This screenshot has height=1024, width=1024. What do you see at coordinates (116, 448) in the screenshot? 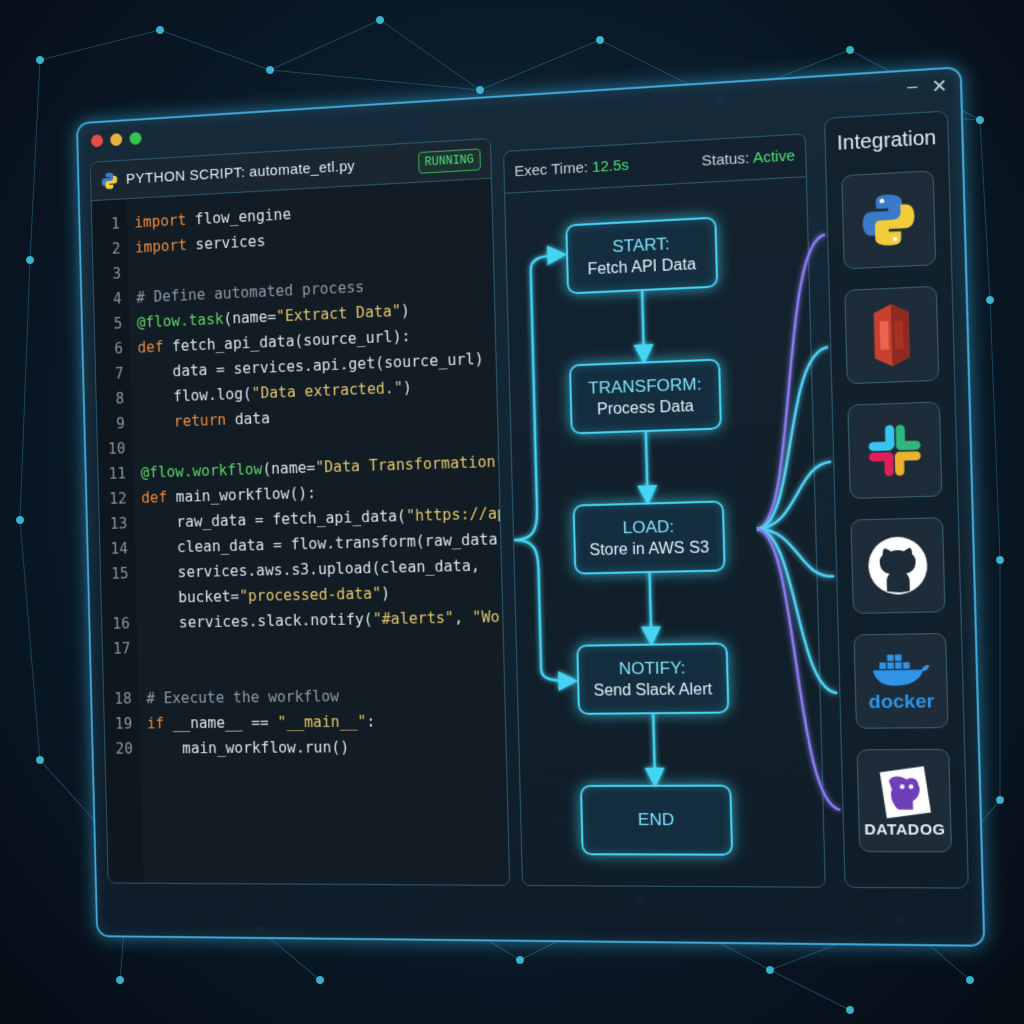
I see `line-number: 10` at bounding box center [116, 448].